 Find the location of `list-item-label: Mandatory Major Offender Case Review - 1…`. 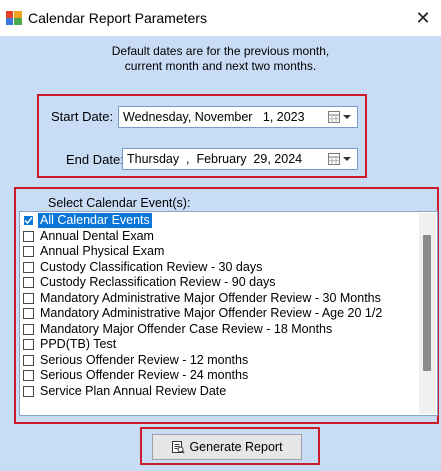

list-item-label: Mandatory Major Offender Case Review - 1… is located at coordinates (186, 328).